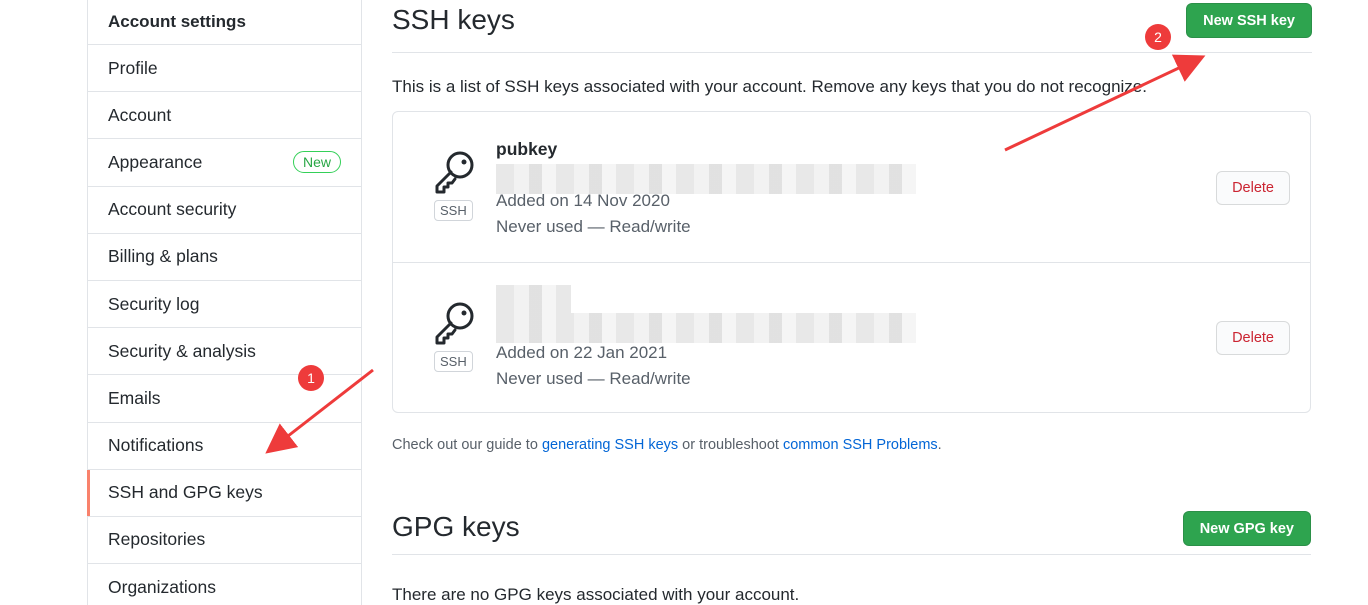 The image size is (1368, 605). I want to click on sidebar-item-ssh-gpg-keys: SSH and GPG keys, so click(224, 493).